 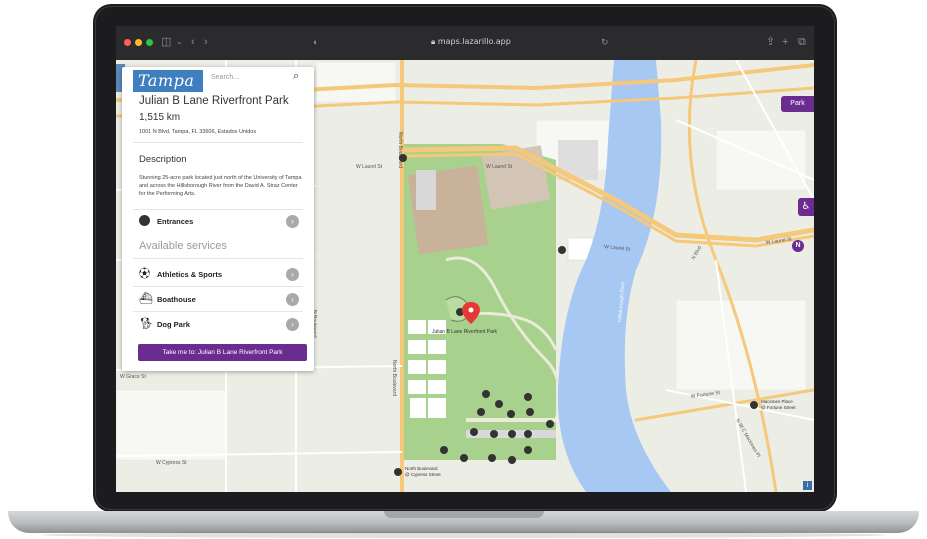 What do you see at coordinates (144, 274) in the screenshot?
I see `ball-icon: ⚽︎` at bounding box center [144, 274].